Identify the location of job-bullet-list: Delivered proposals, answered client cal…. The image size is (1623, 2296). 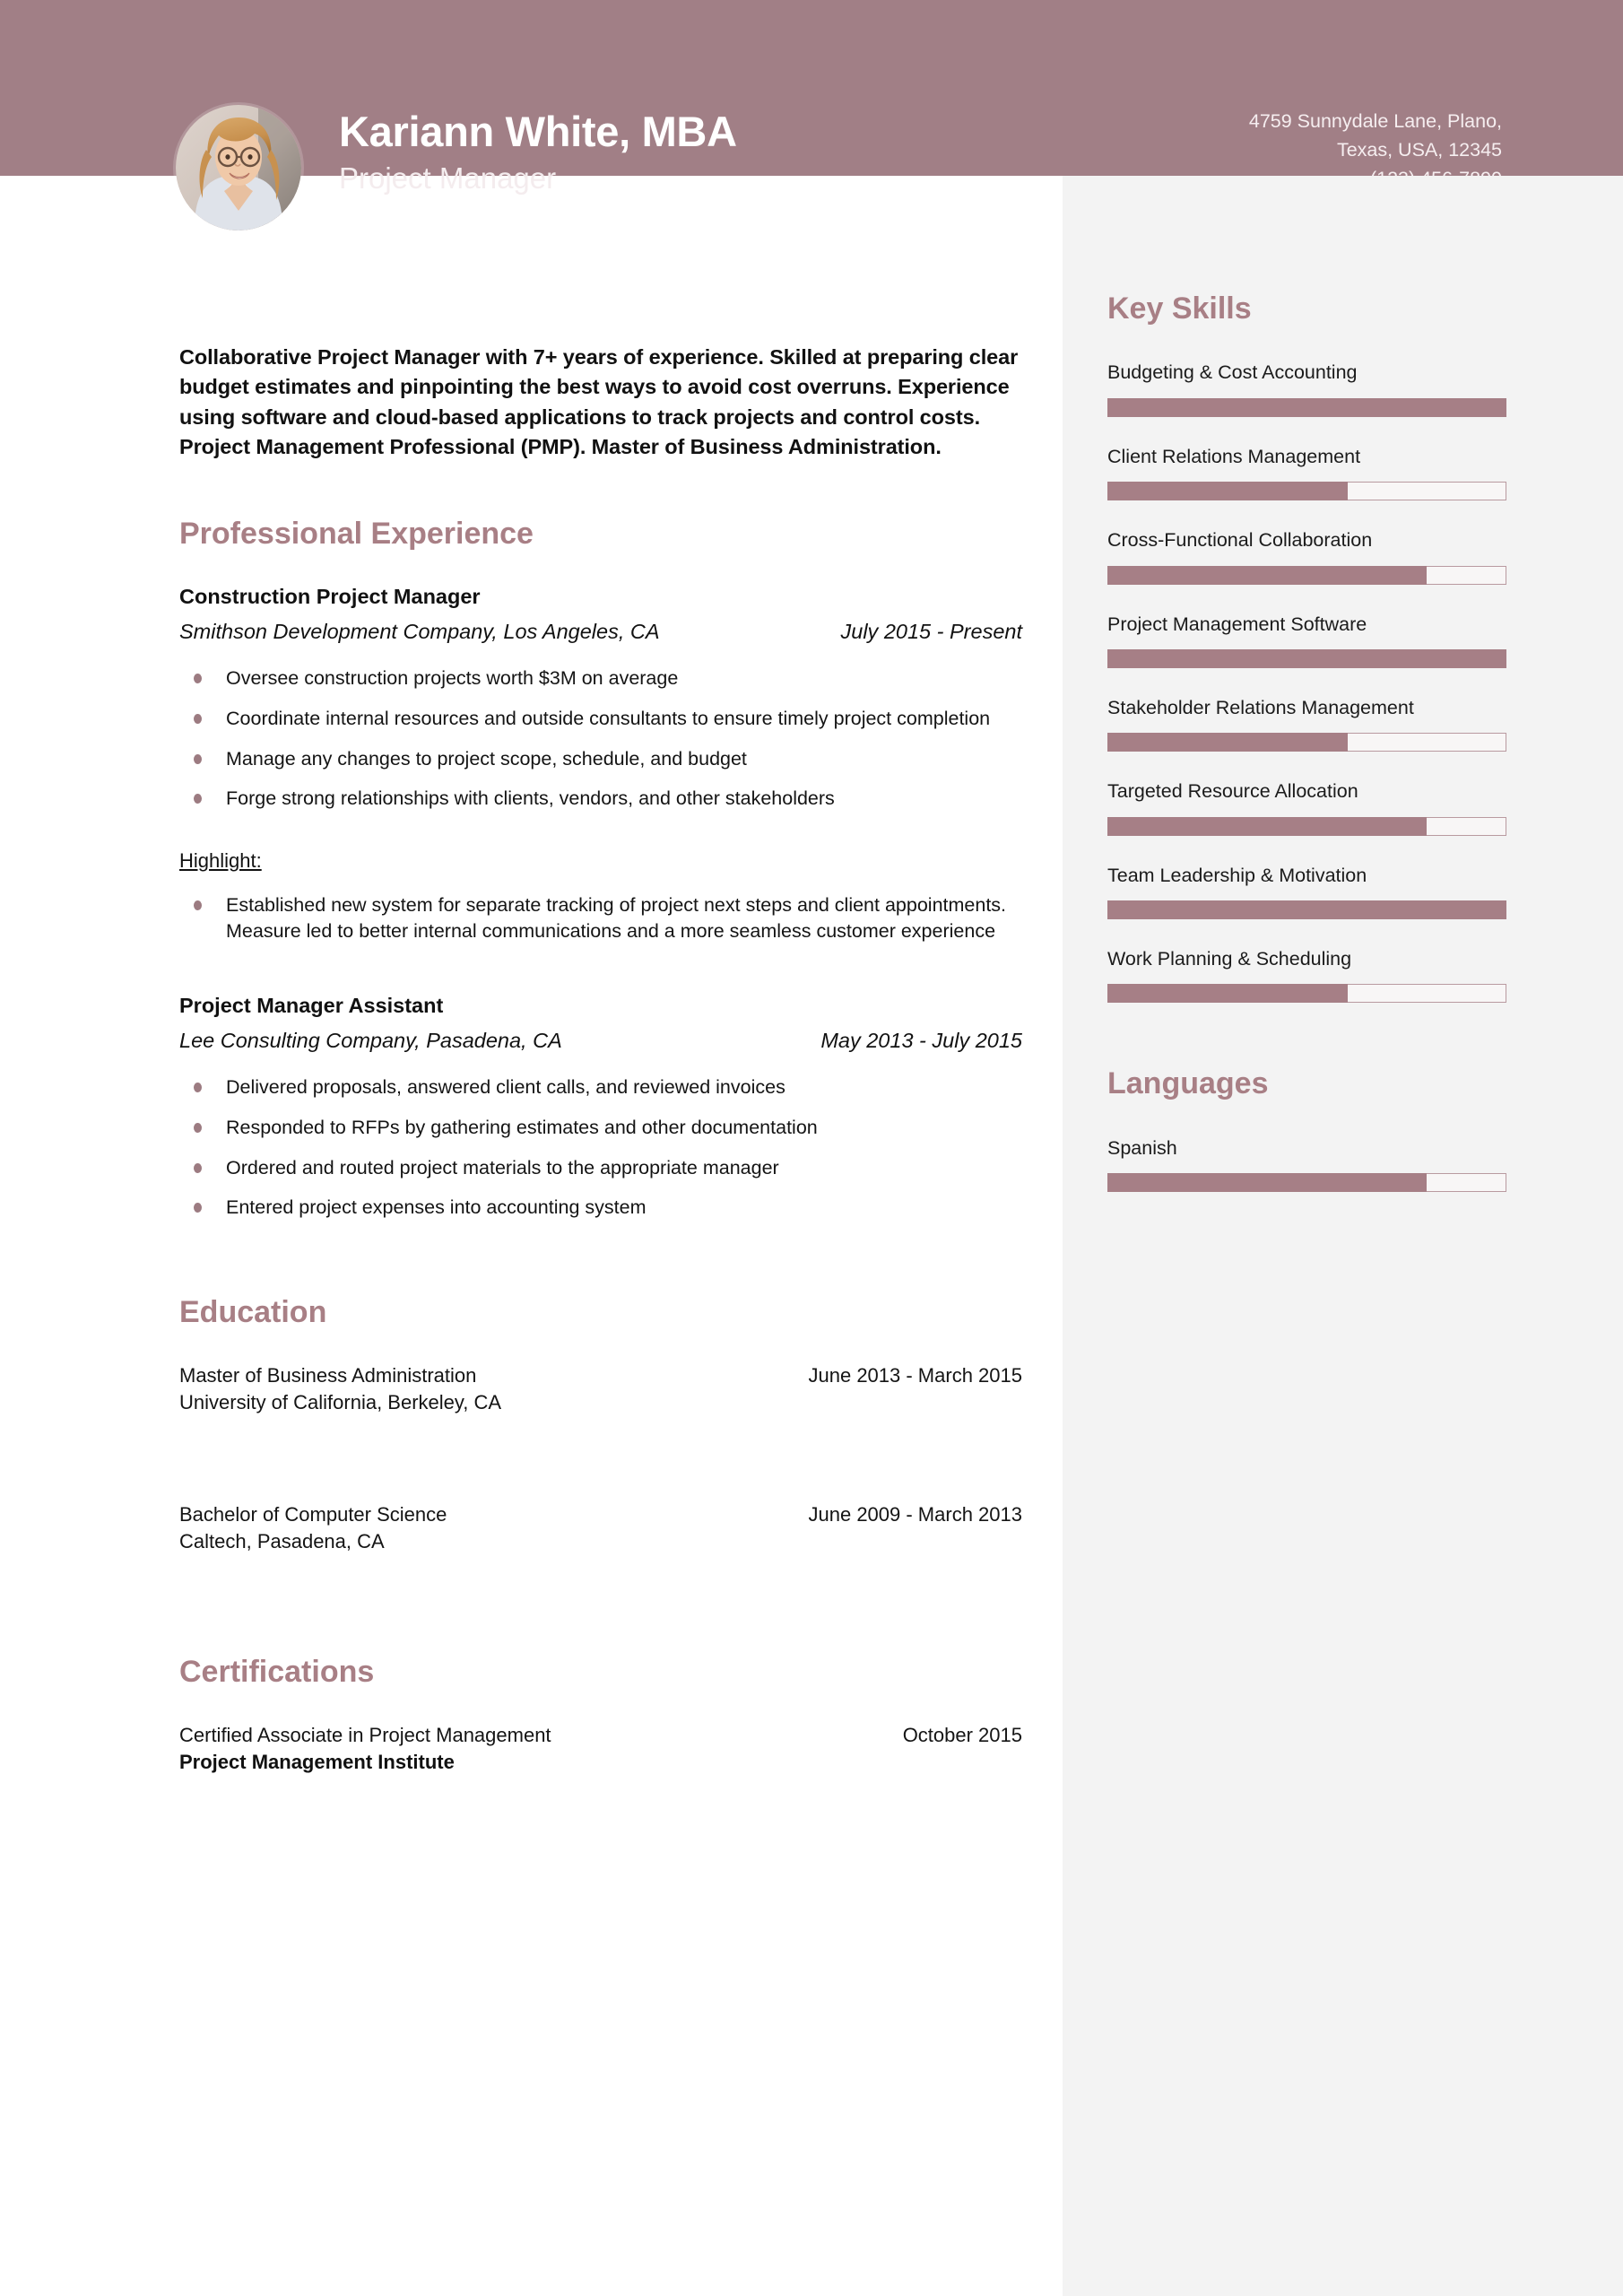
(604, 1147).